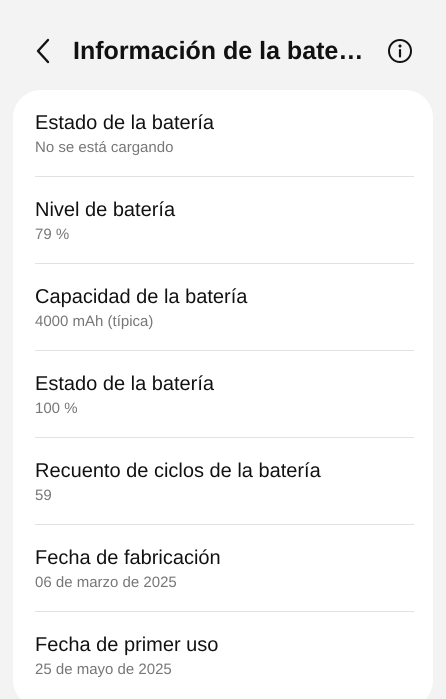 The image size is (446, 699). What do you see at coordinates (400, 51) in the screenshot?
I see `info-icon` at bounding box center [400, 51].